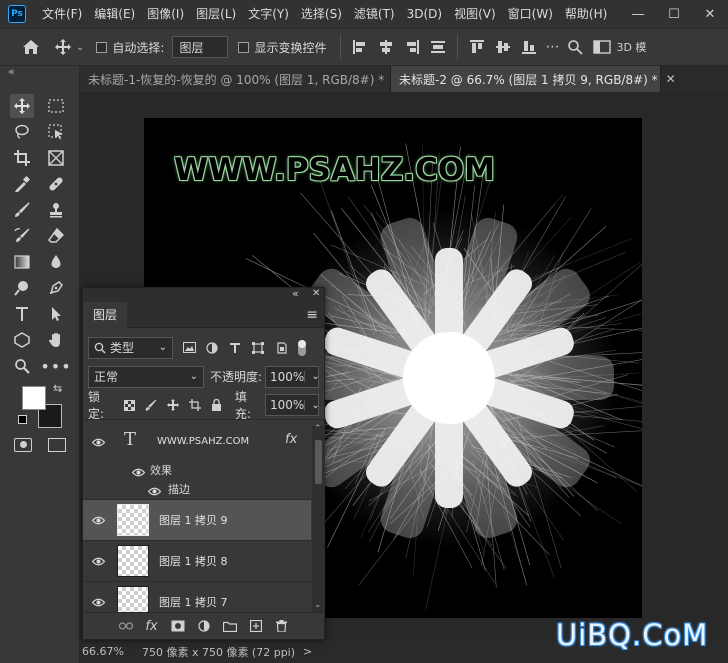 Image resolution: width=728 pixels, height=663 pixels. Describe the element at coordinates (256, 626) in the screenshot. I see `new-layer-icon` at that location.